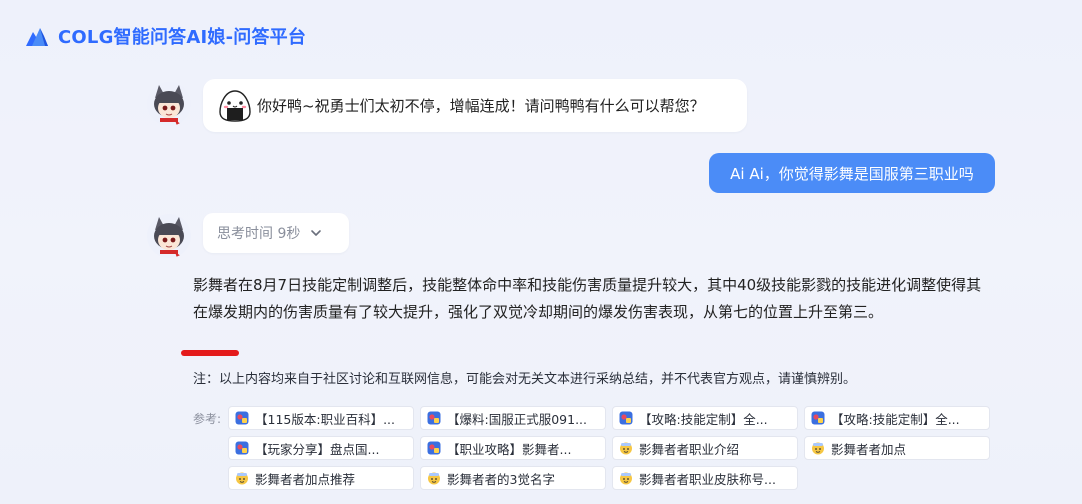  What do you see at coordinates (259, 234) in the screenshot?
I see `thinking-time-label: 思考时间 9秒` at bounding box center [259, 234].